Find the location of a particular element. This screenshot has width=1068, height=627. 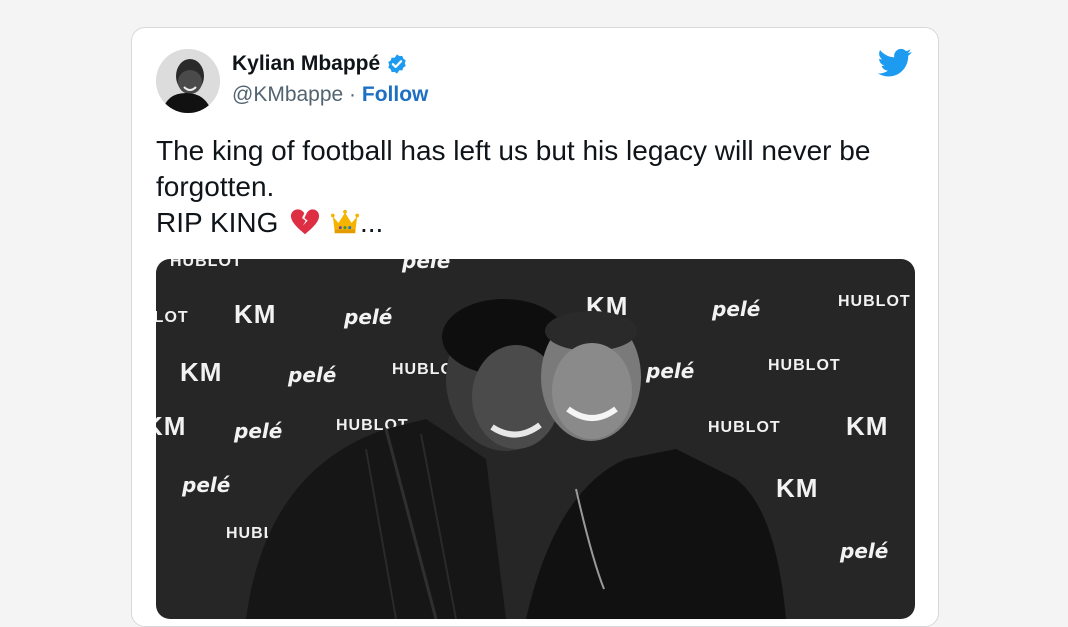

rip-king-text: RIP KING is located at coordinates (217, 222).